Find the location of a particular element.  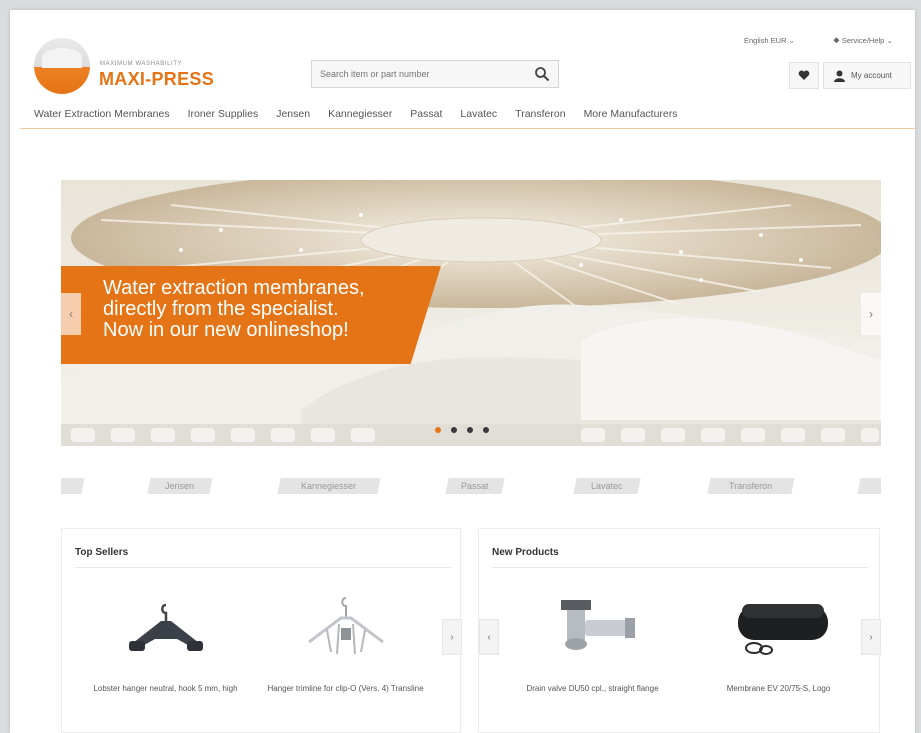

membrane-image is located at coordinates (782, 629).